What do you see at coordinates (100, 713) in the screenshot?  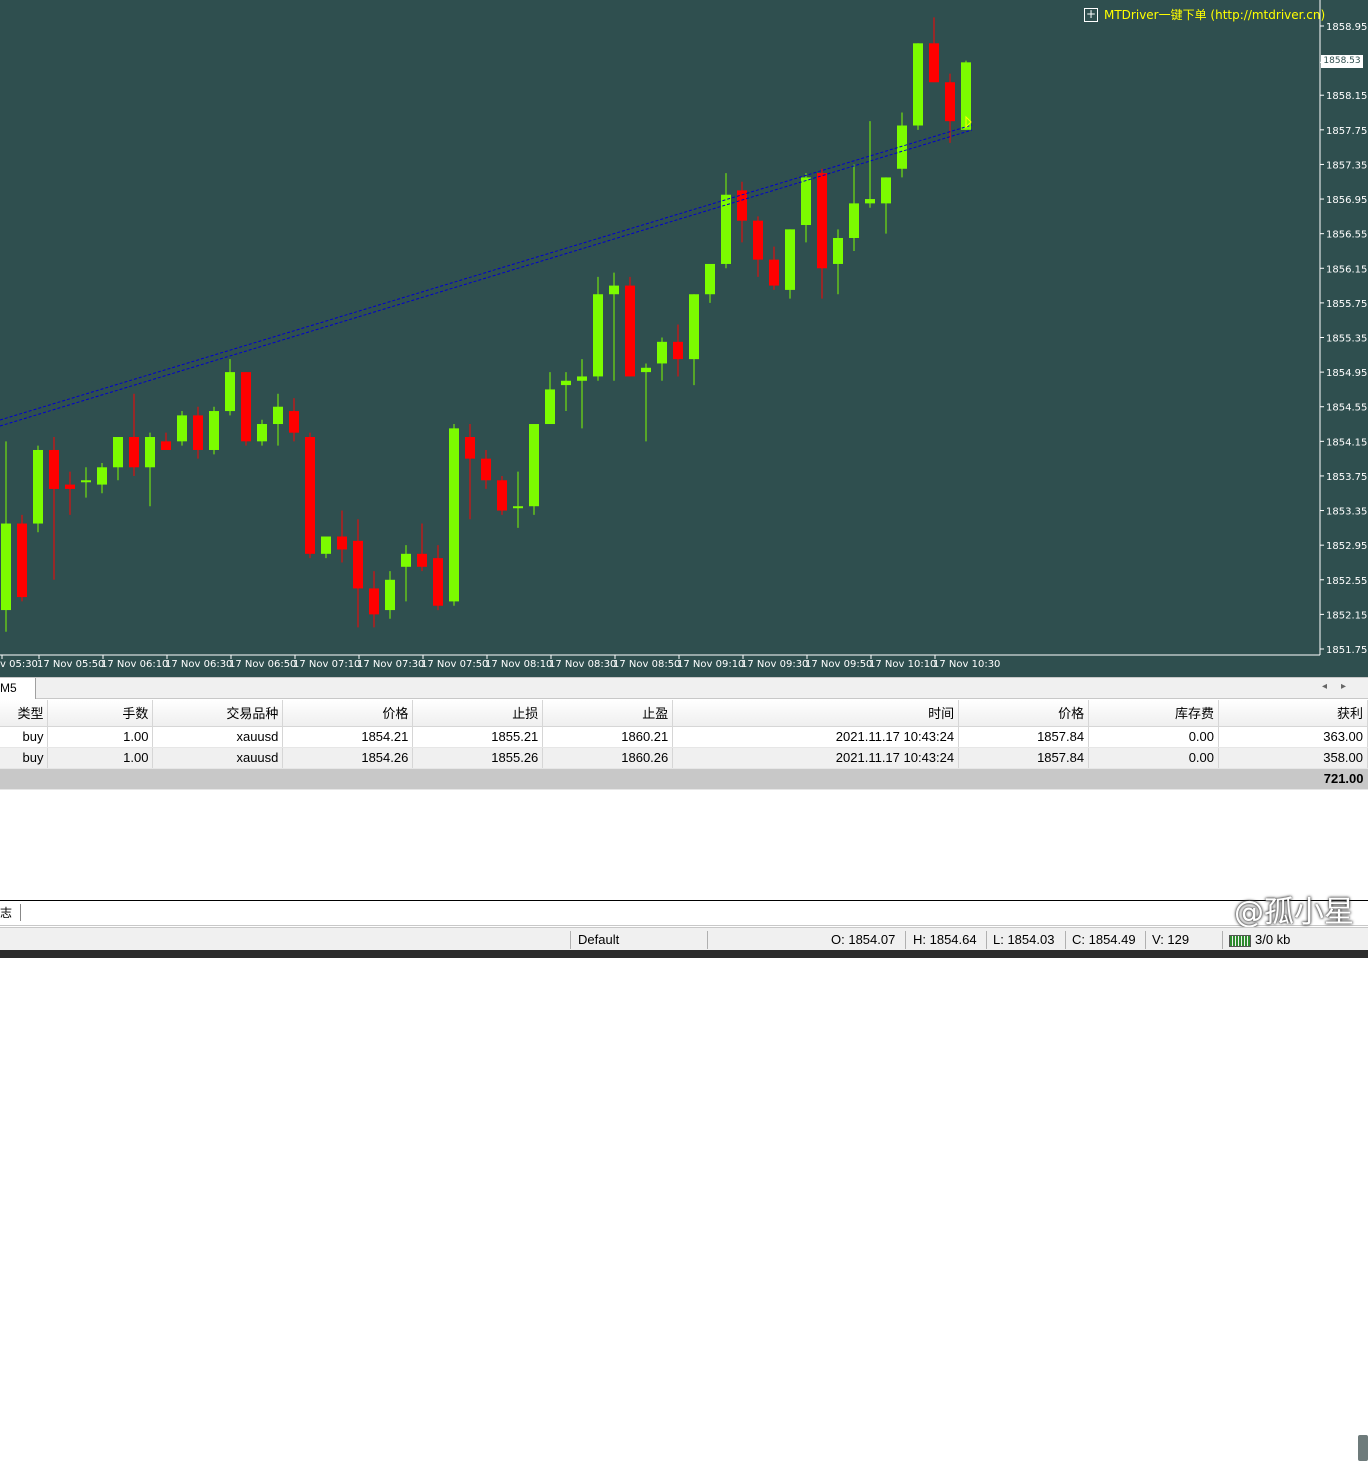 I see `col-volume: 手数` at bounding box center [100, 713].